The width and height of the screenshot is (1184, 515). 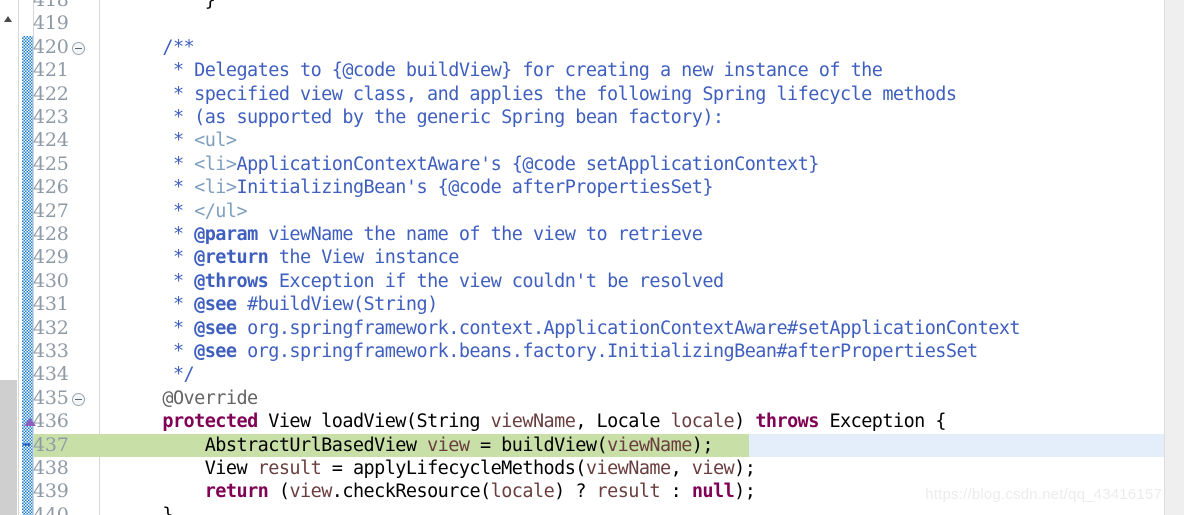 I want to click on code-line-text: /**, so click(x=157, y=47).